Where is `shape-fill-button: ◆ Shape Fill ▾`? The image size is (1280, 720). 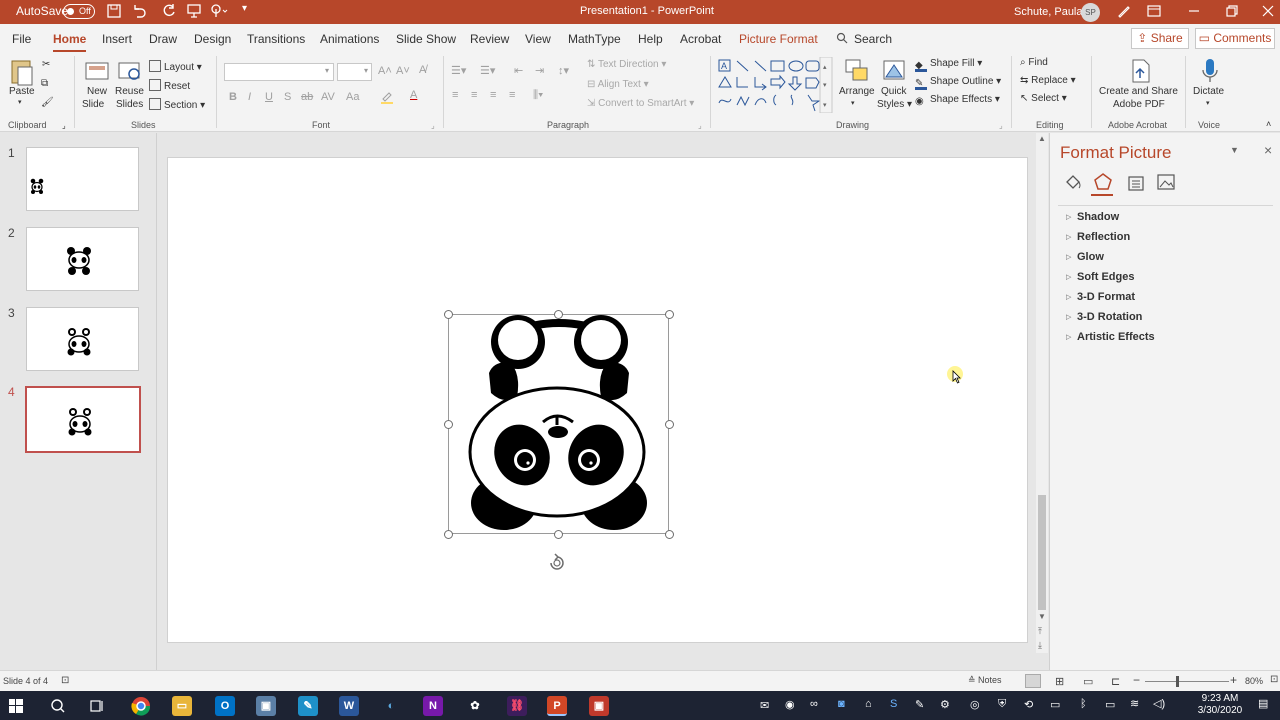
shape-fill-button: ◆ Shape Fill ▾ is located at coordinates (948, 65).